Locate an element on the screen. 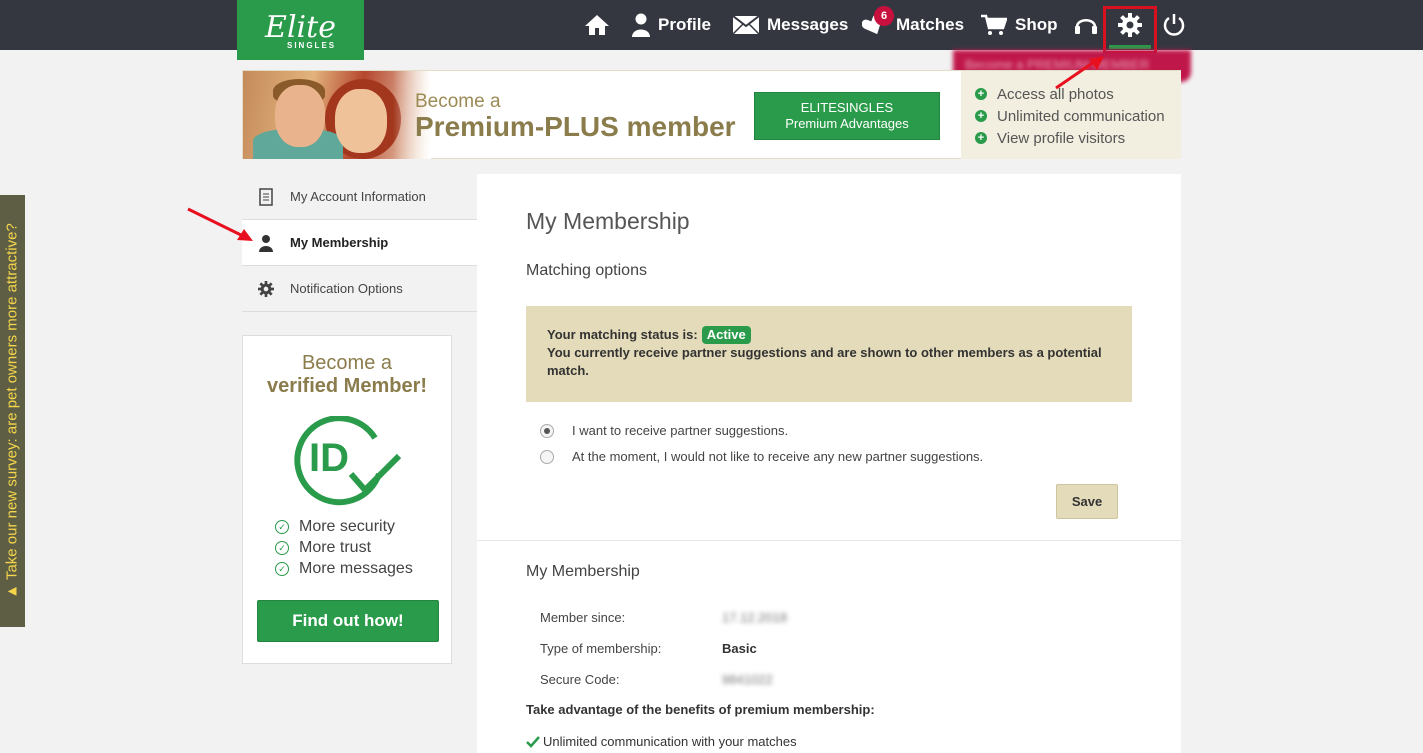 The height and width of the screenshot is (753, 1423). nav-logout is located at coordinates (1174, 25).